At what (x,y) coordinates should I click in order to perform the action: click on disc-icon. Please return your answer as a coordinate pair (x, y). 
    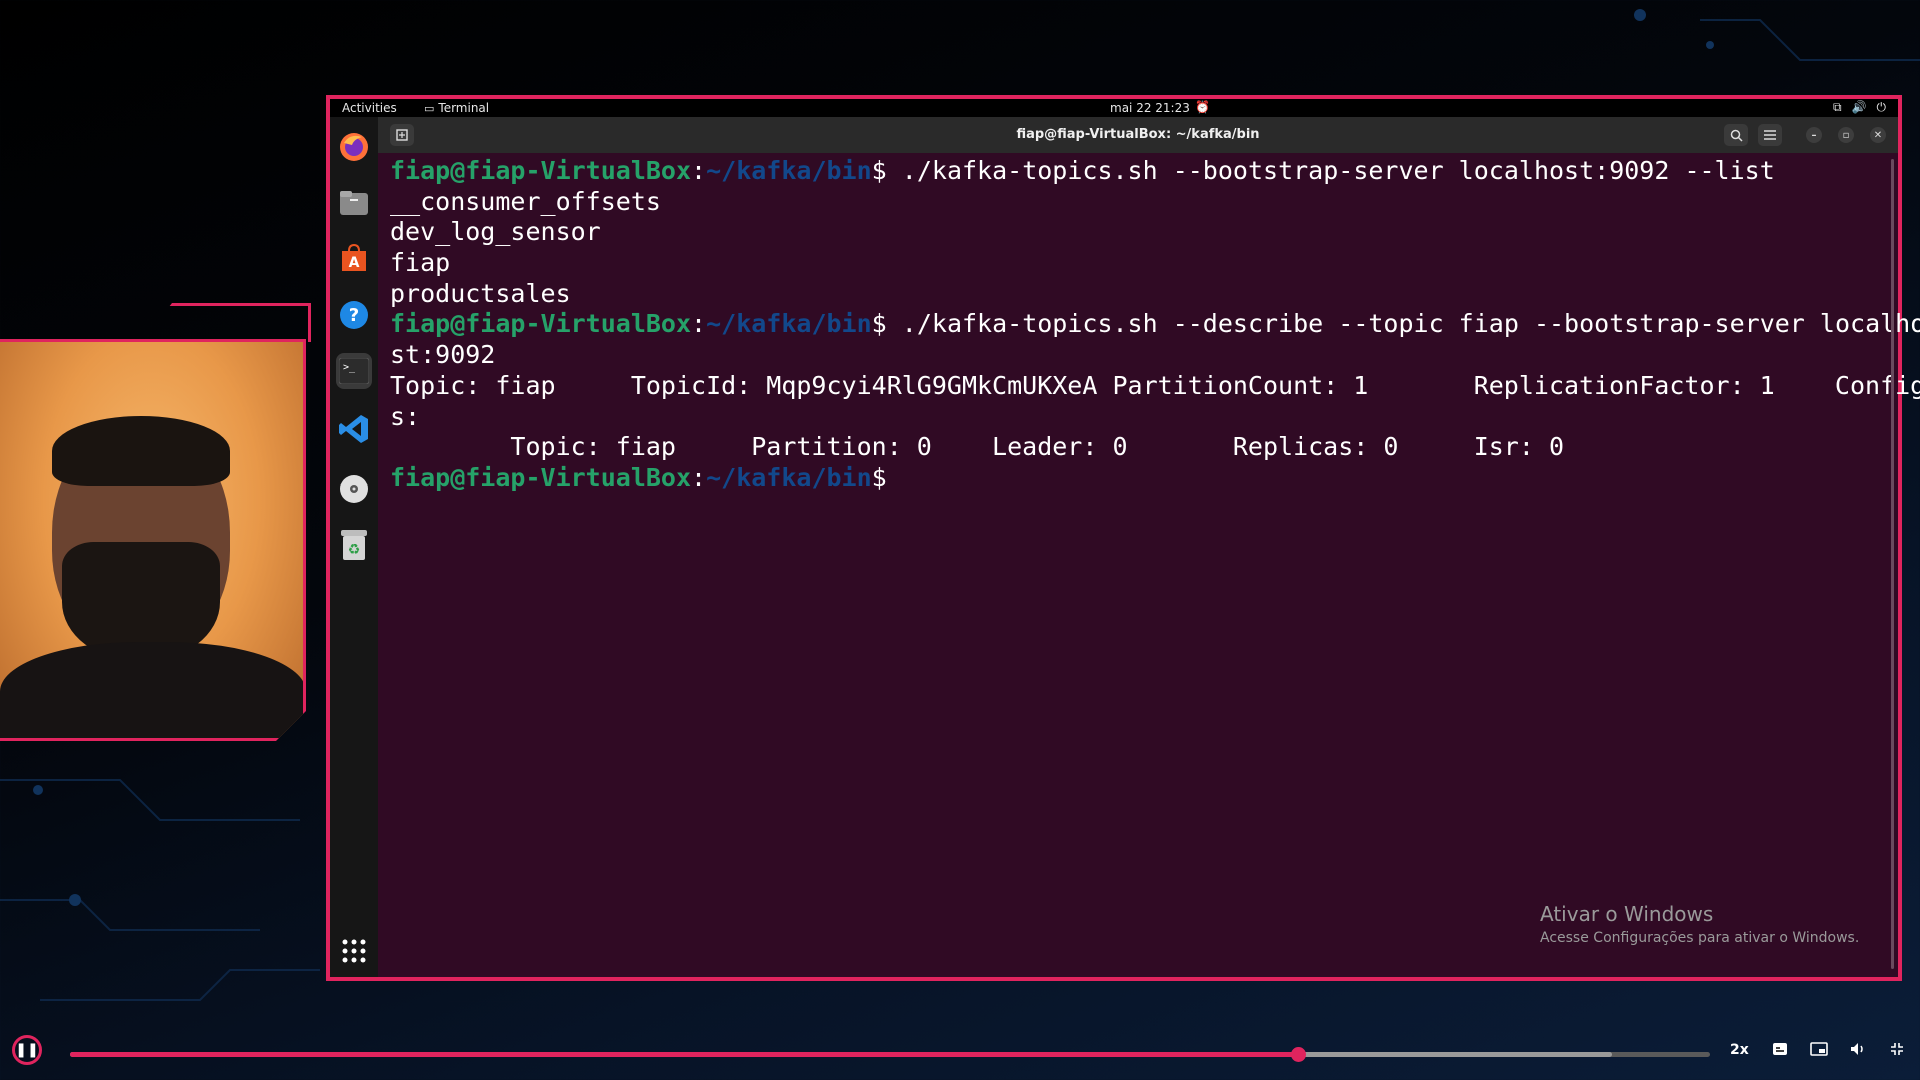
    Looking at the image, I should click on (354, 489).